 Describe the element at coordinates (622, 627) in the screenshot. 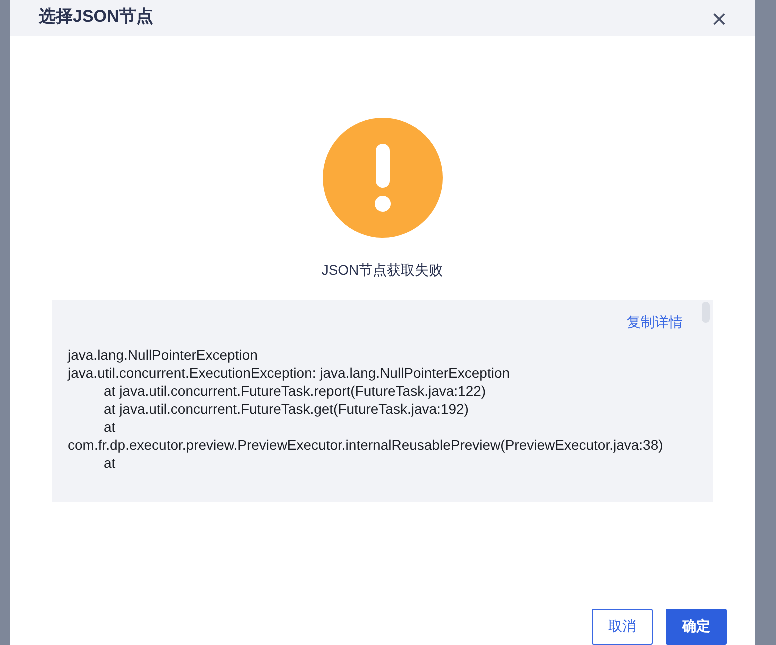

I see `cancel-button: 取消` at that location.